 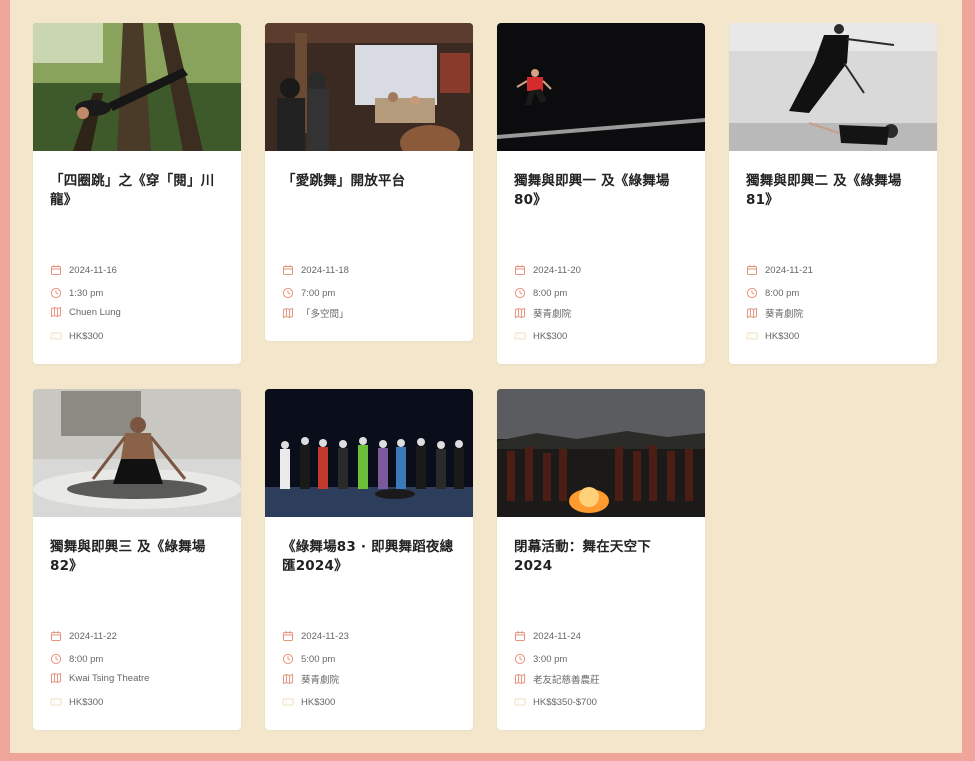 What do you see at coordinates (557, 636) in the screenshot?
I see `event-date: 2024-11-24` at bounding box center [557, 636].